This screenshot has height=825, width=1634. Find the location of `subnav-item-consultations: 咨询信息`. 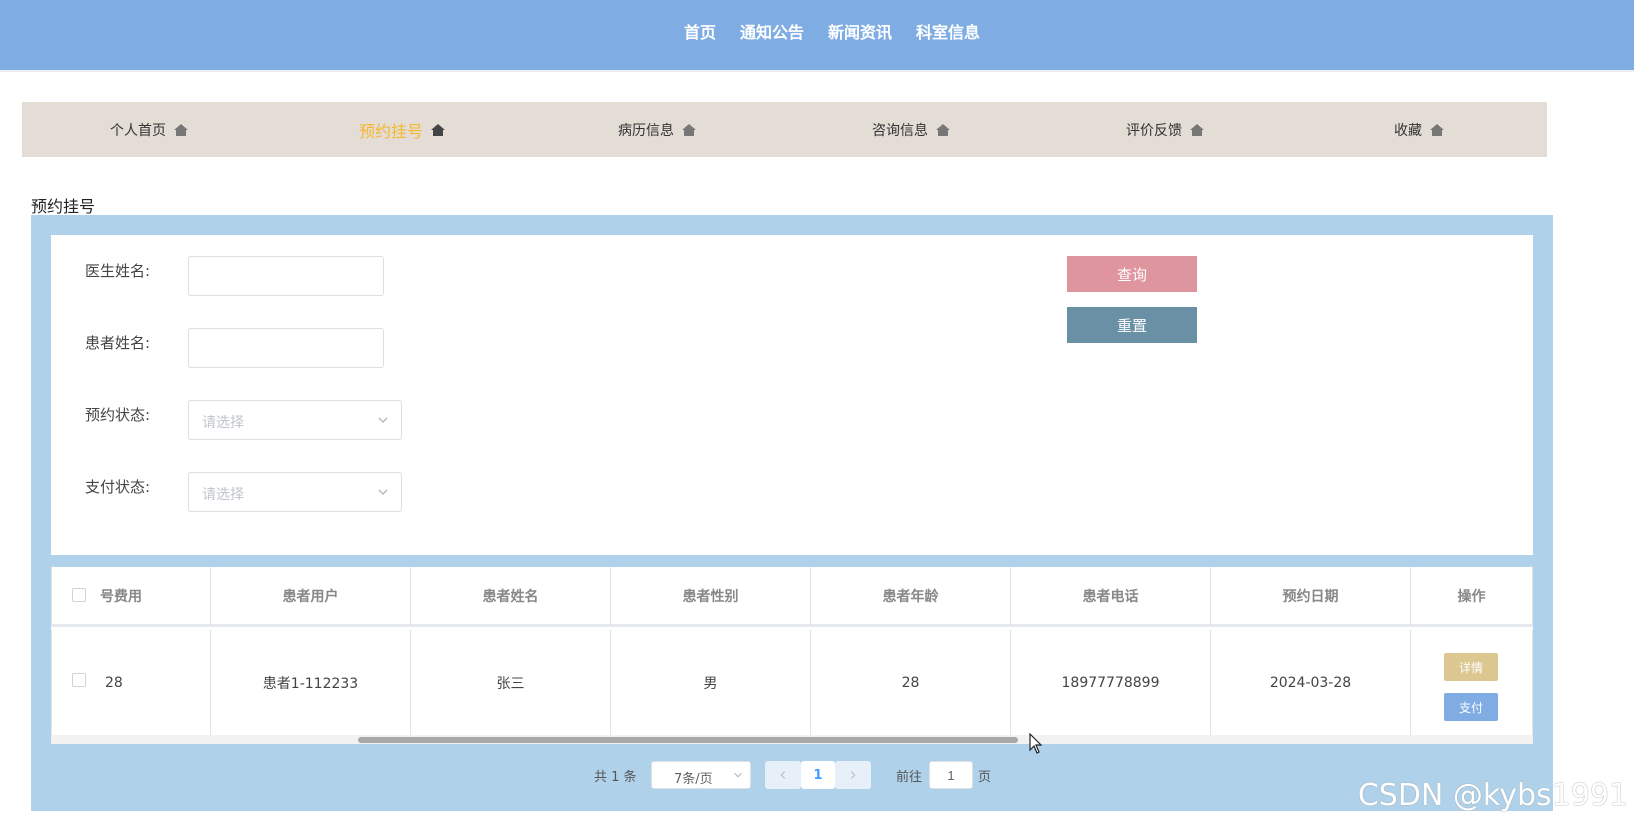

subnav-item-consultations: 咨询信息 is located at coordinates (911, 130).